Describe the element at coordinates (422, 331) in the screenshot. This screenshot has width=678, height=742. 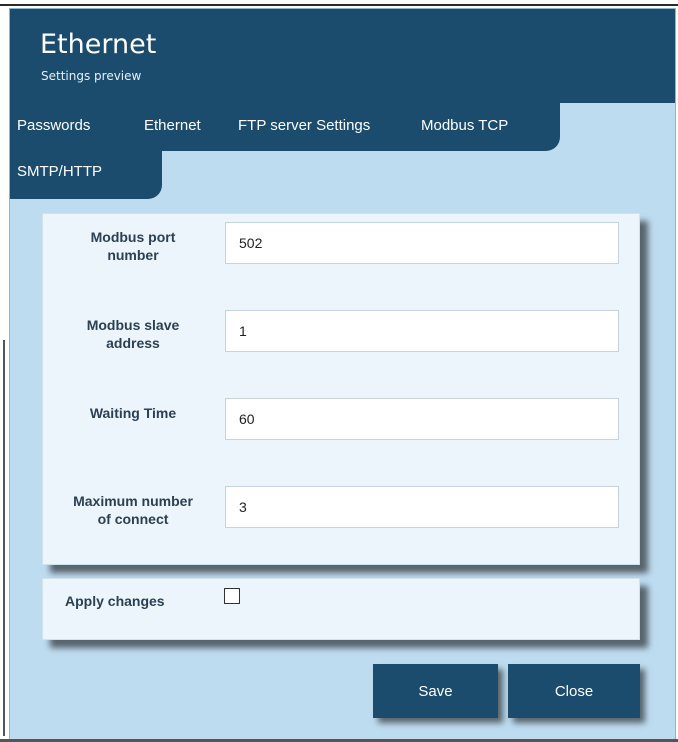
I see `modbus-slave-address-input` at that location.